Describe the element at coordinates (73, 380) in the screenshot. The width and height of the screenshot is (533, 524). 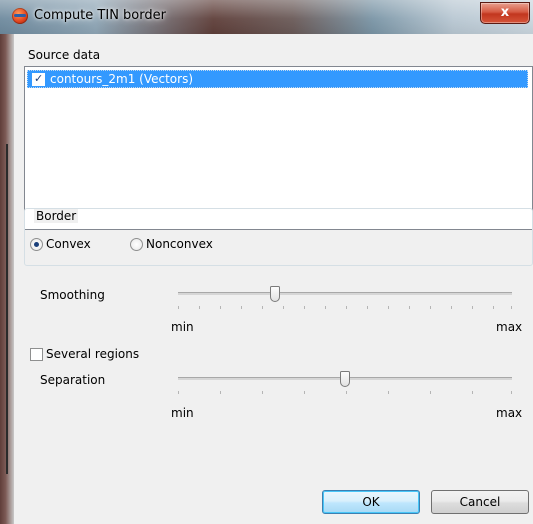
I see `separation-label: Separation` at that location.